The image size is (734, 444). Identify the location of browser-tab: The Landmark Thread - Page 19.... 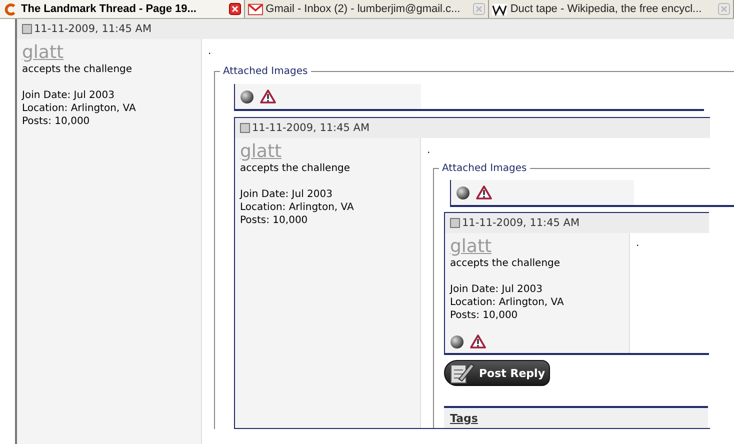
(122, 9).